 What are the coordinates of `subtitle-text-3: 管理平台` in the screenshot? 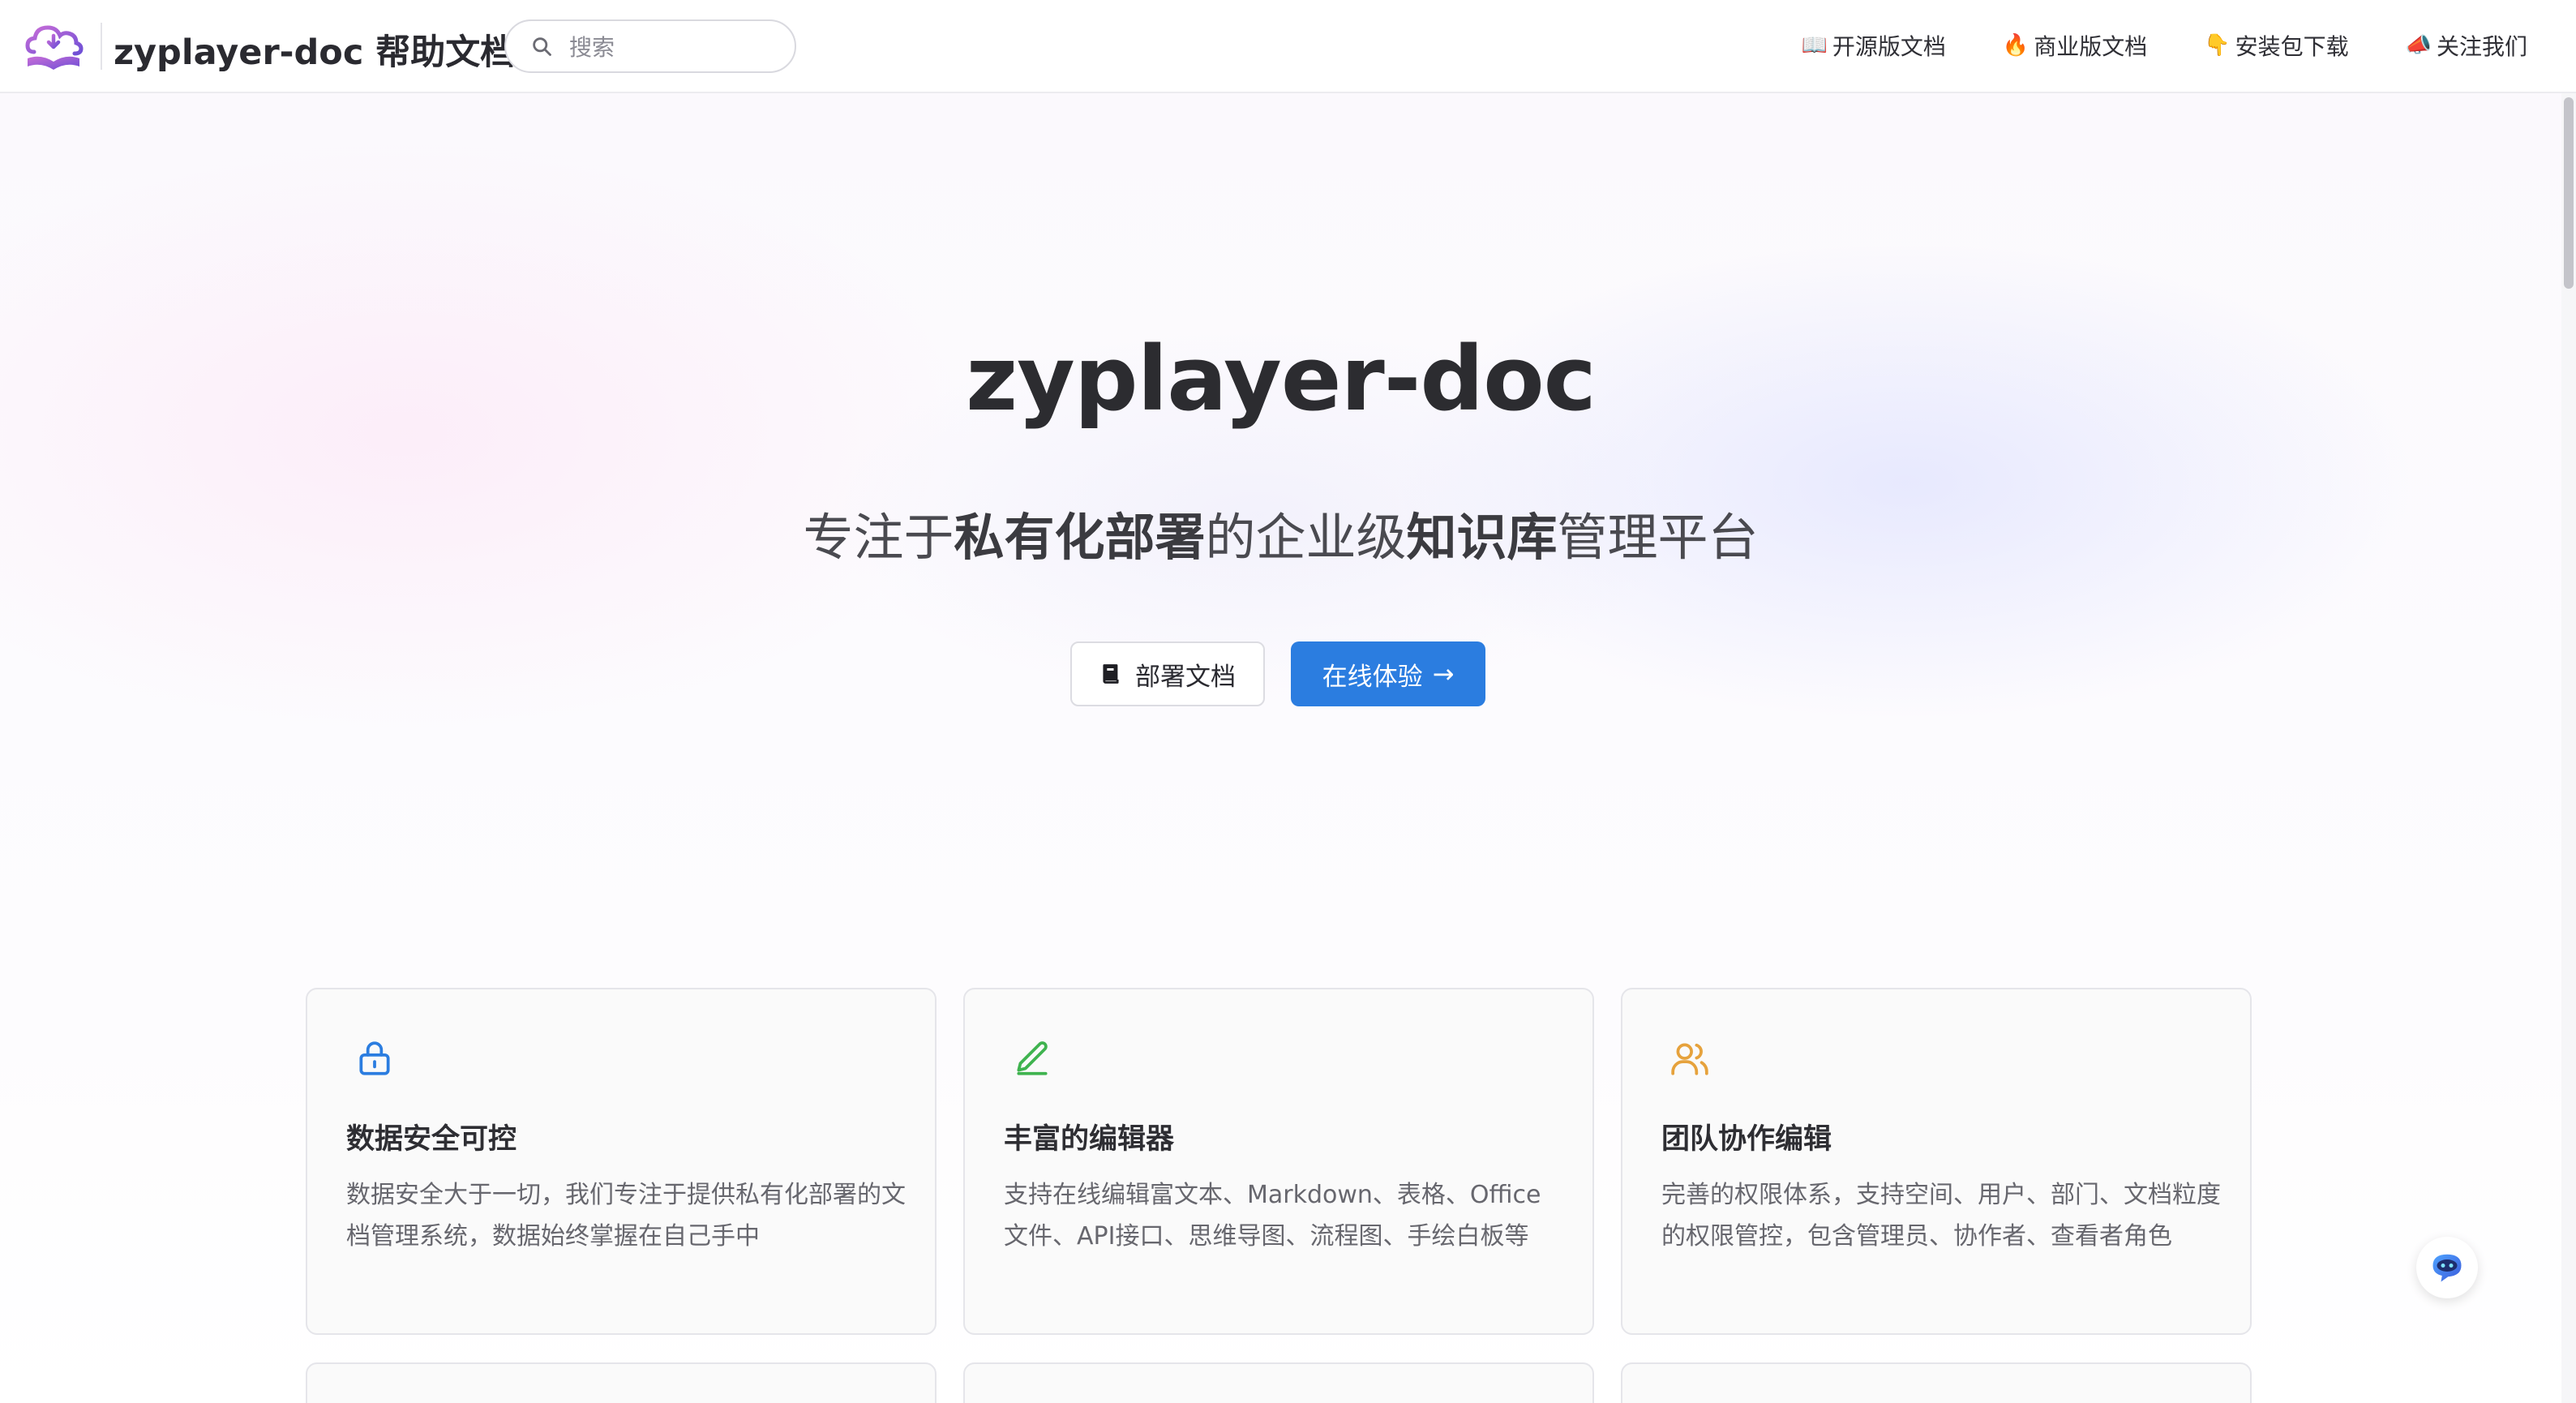 It's located at (1658, 537).